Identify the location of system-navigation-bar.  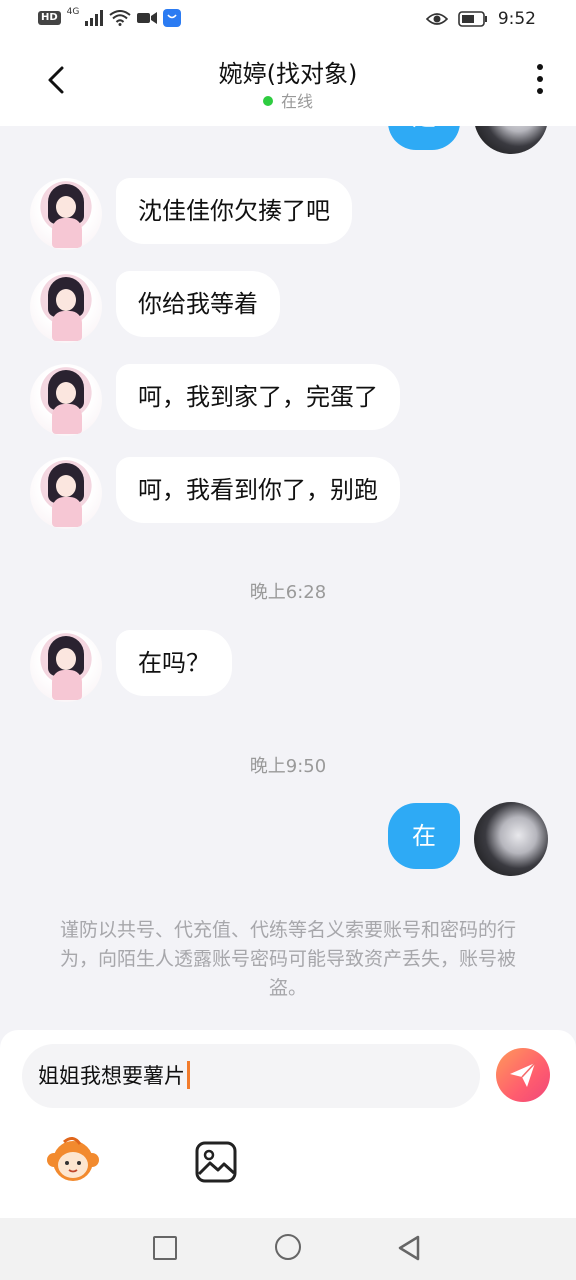
(288, 1249).